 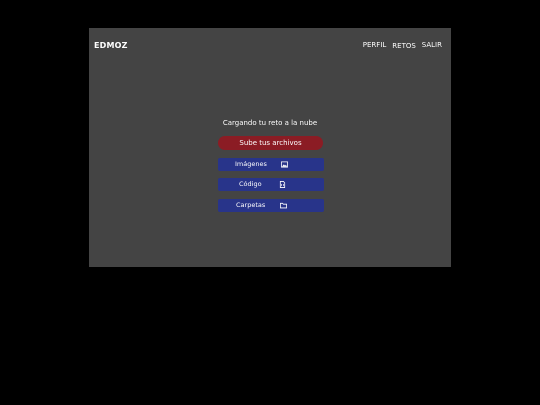 What do you see at coordinates (271, 184) in the screenshot?
I see `upload-code-button: Código` at bounding box center [271, 184].